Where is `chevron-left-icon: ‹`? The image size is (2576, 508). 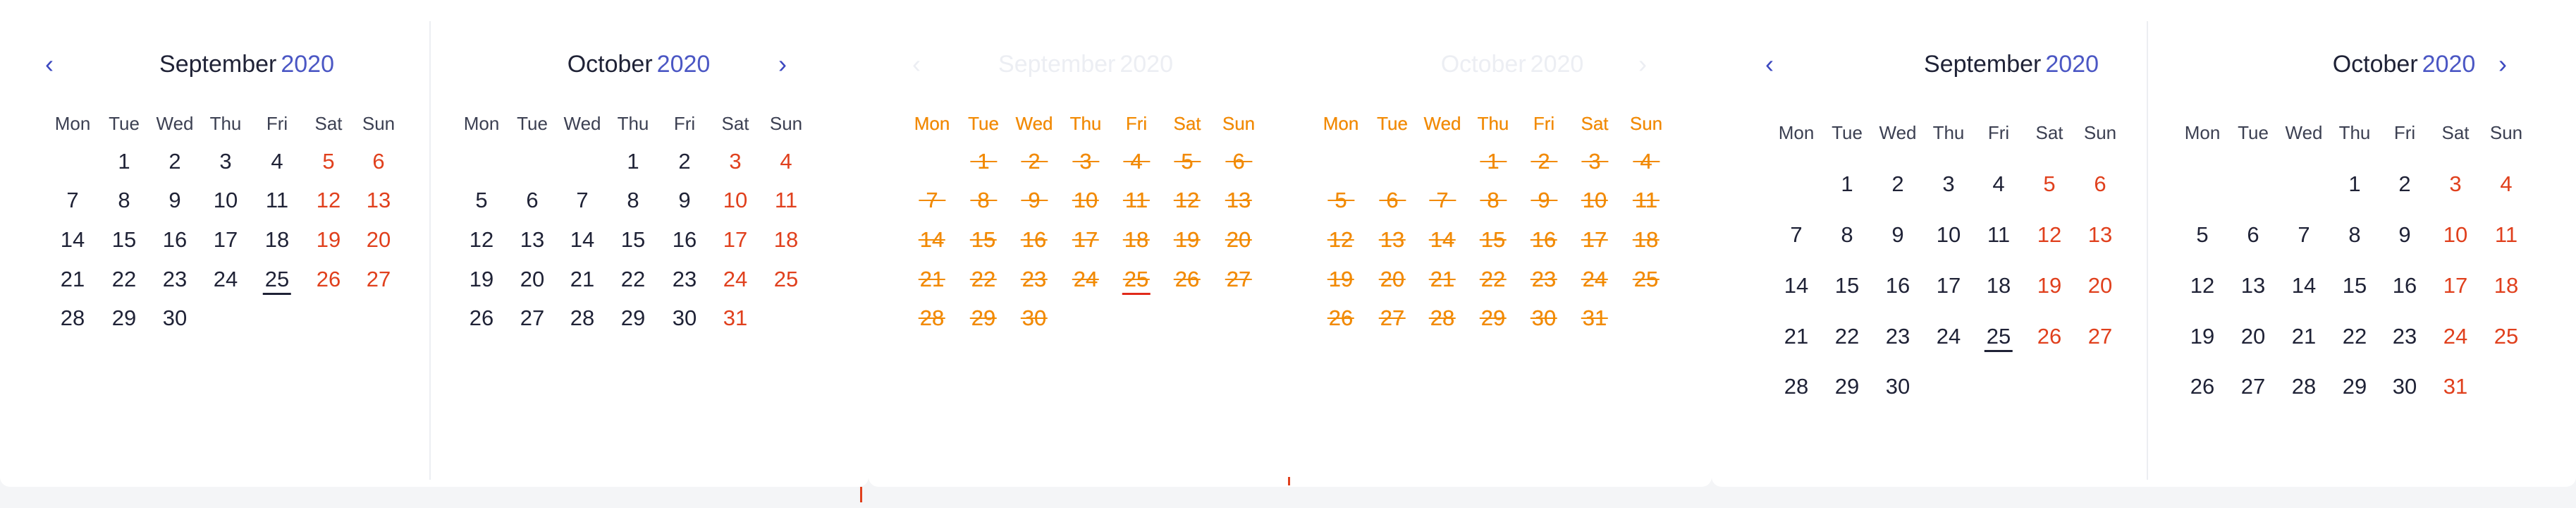
chevron-left-icon: ‹ is located at coordinates (916, 64).